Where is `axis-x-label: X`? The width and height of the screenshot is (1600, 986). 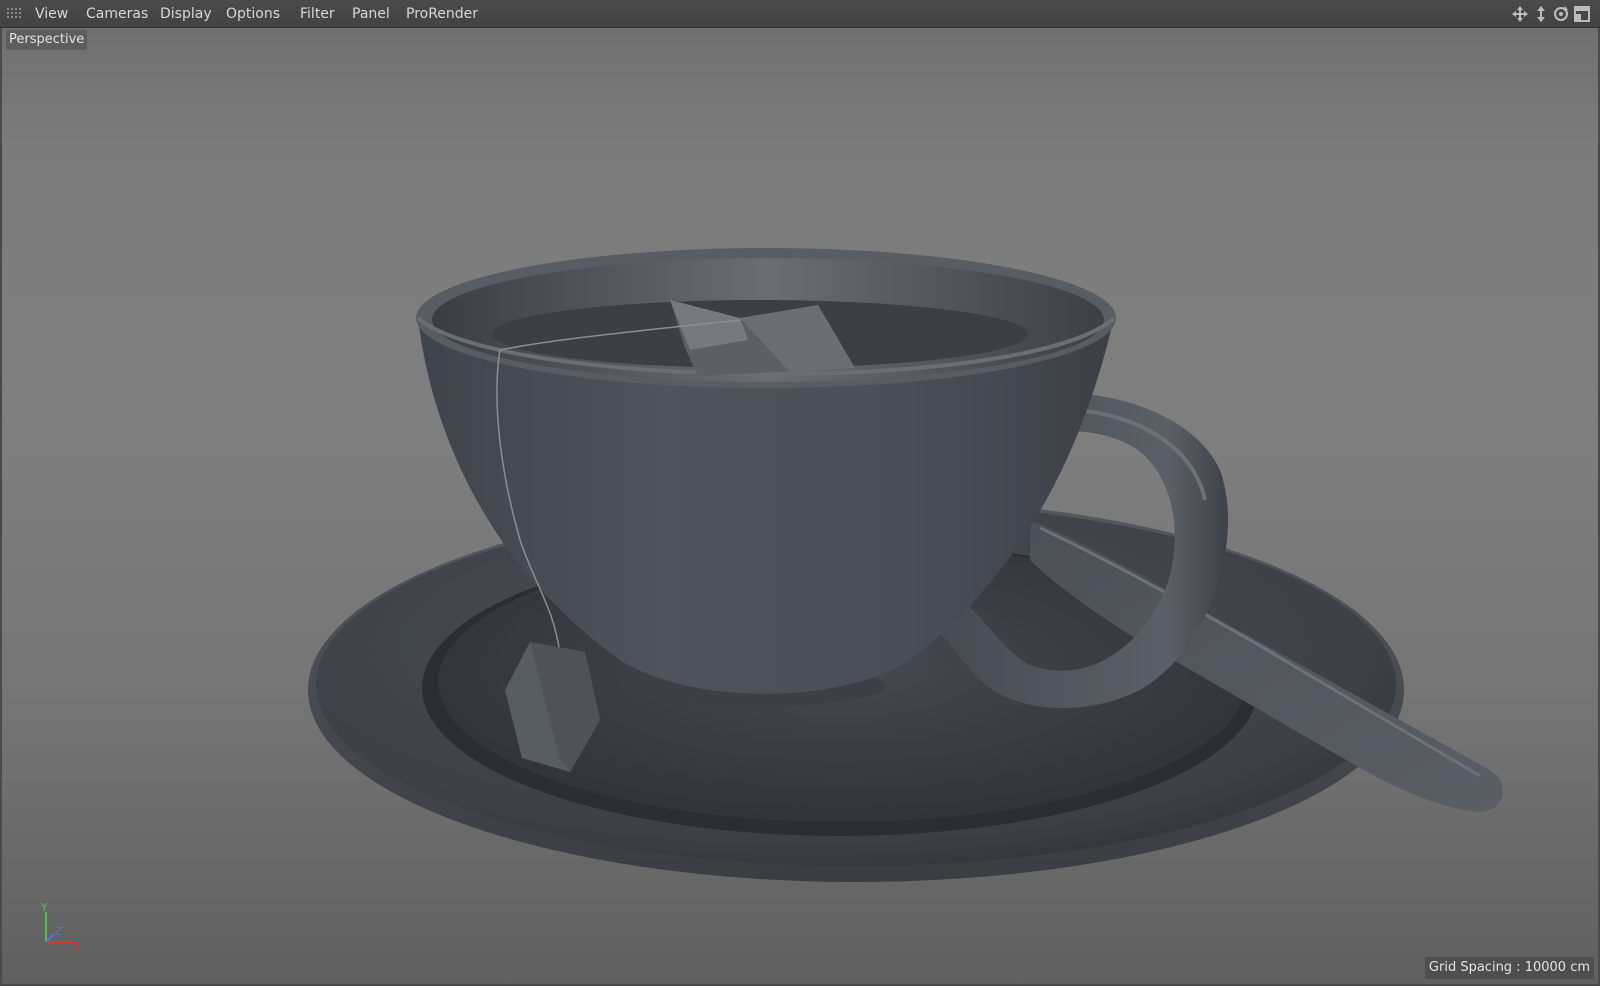
axis-x-label: X is located at coordinates (78, 946).